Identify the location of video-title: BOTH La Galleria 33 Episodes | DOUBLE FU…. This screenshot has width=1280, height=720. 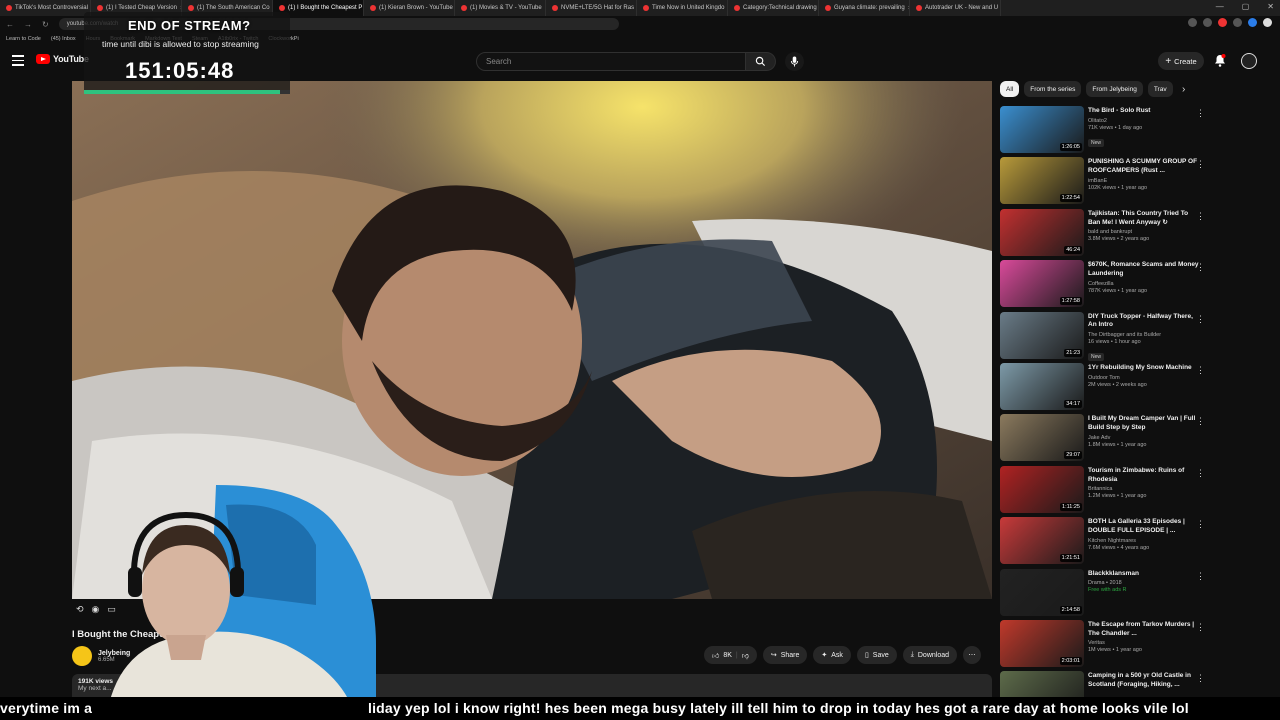
(1144, 527).